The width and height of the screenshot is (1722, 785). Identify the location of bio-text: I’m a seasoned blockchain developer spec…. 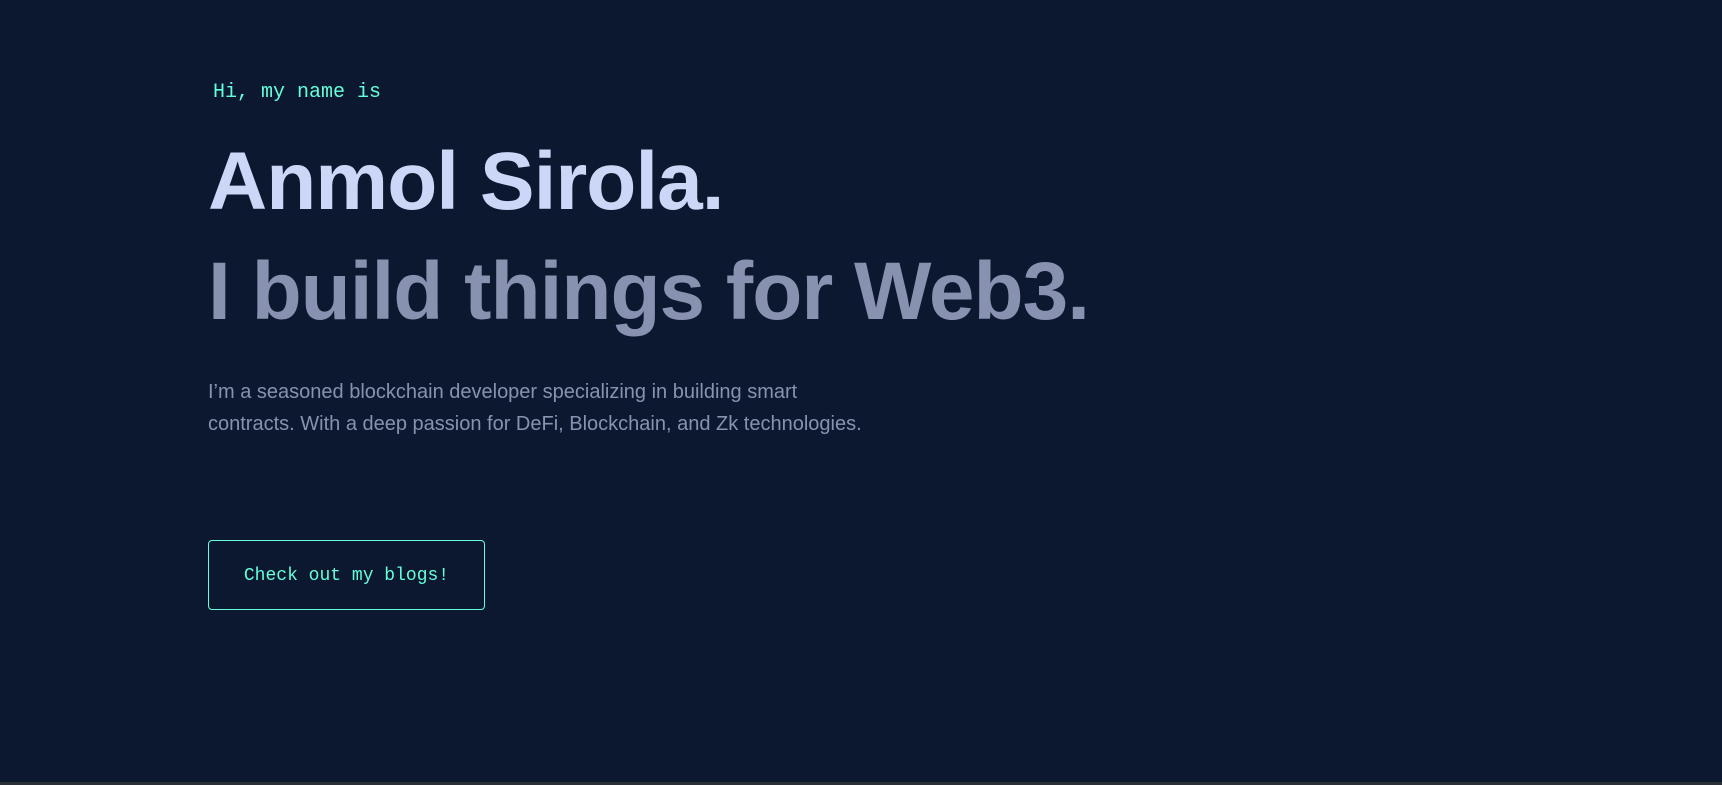
(535, 408).